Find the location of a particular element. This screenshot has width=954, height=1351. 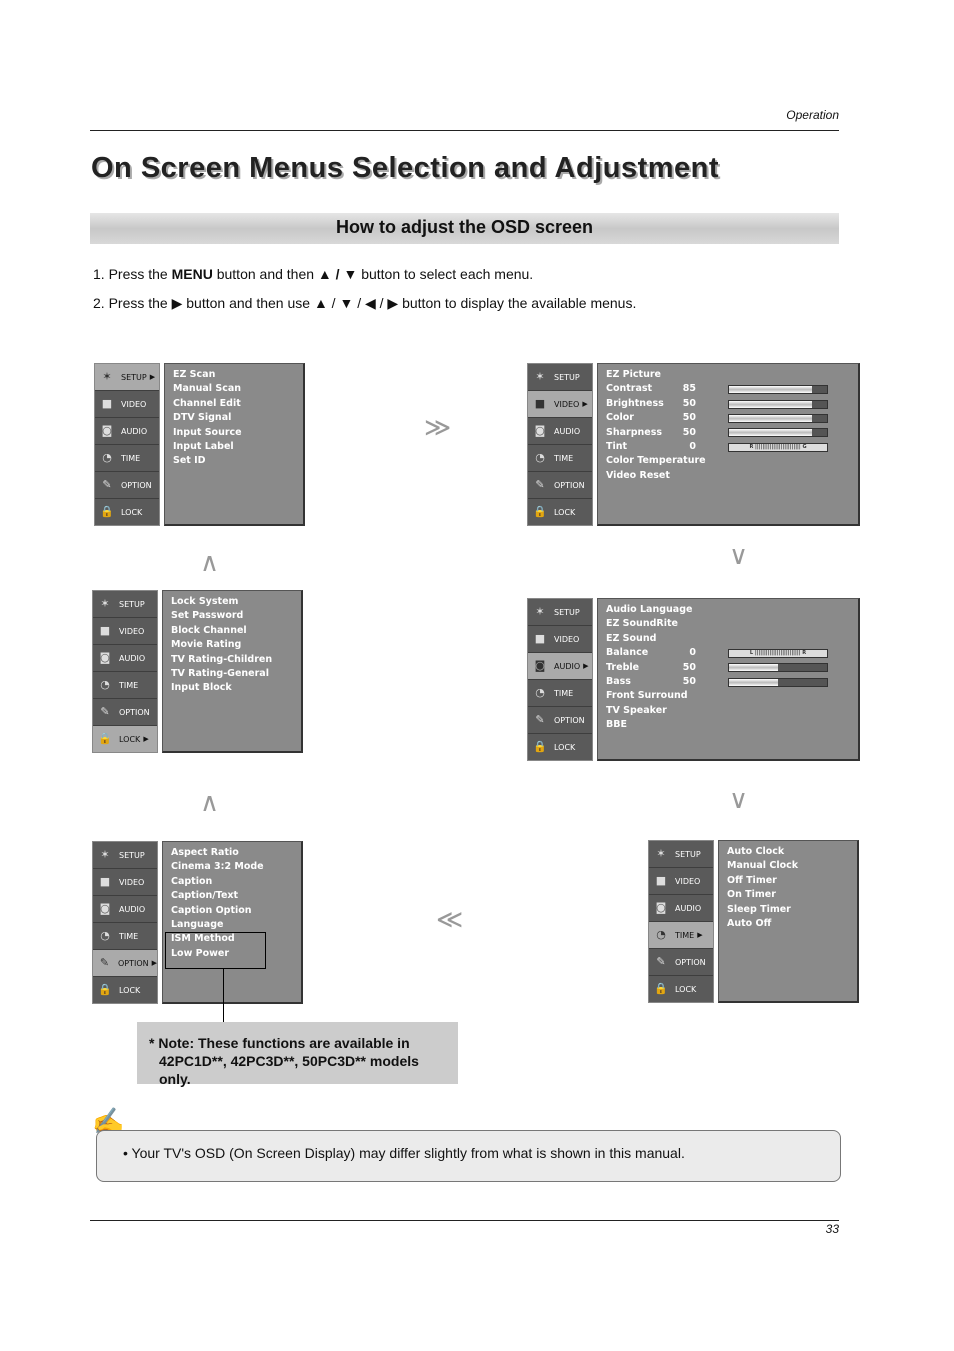

osd-tab-video: ■ VIDEO ▶ is located at coordinates (560, 404).